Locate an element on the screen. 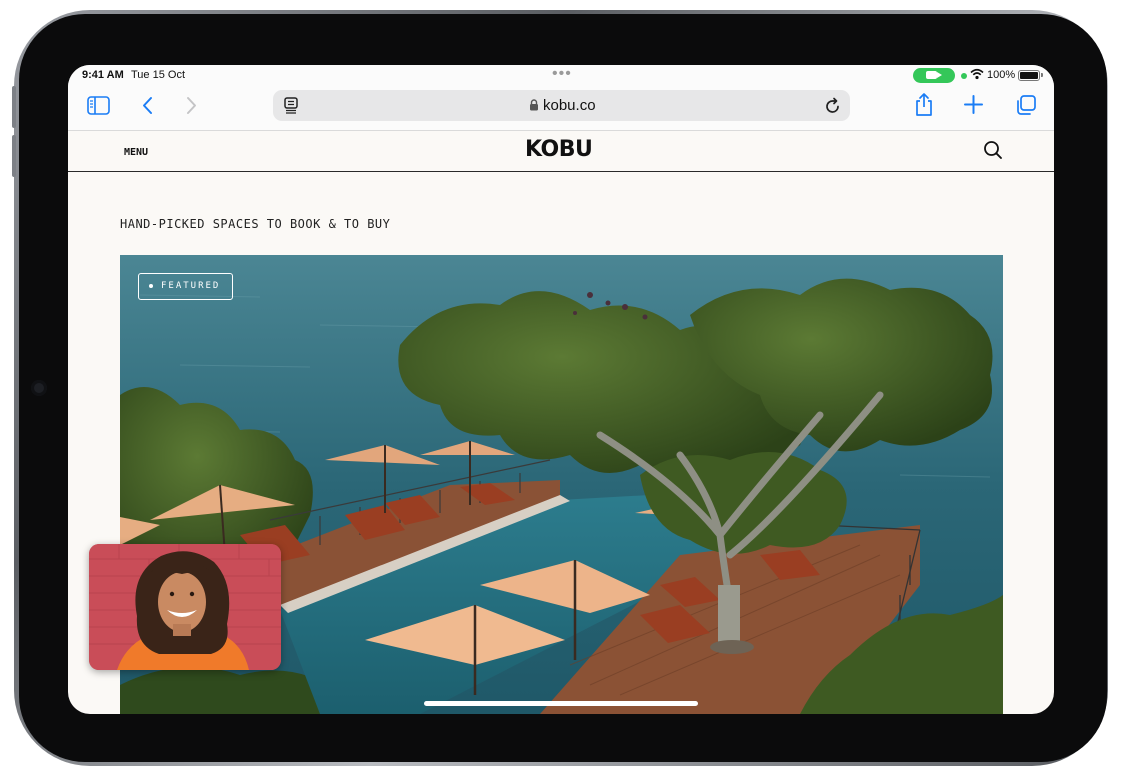 This screenshot has width=1122, height=781. home-indicator is located at coordinates (561, 703).